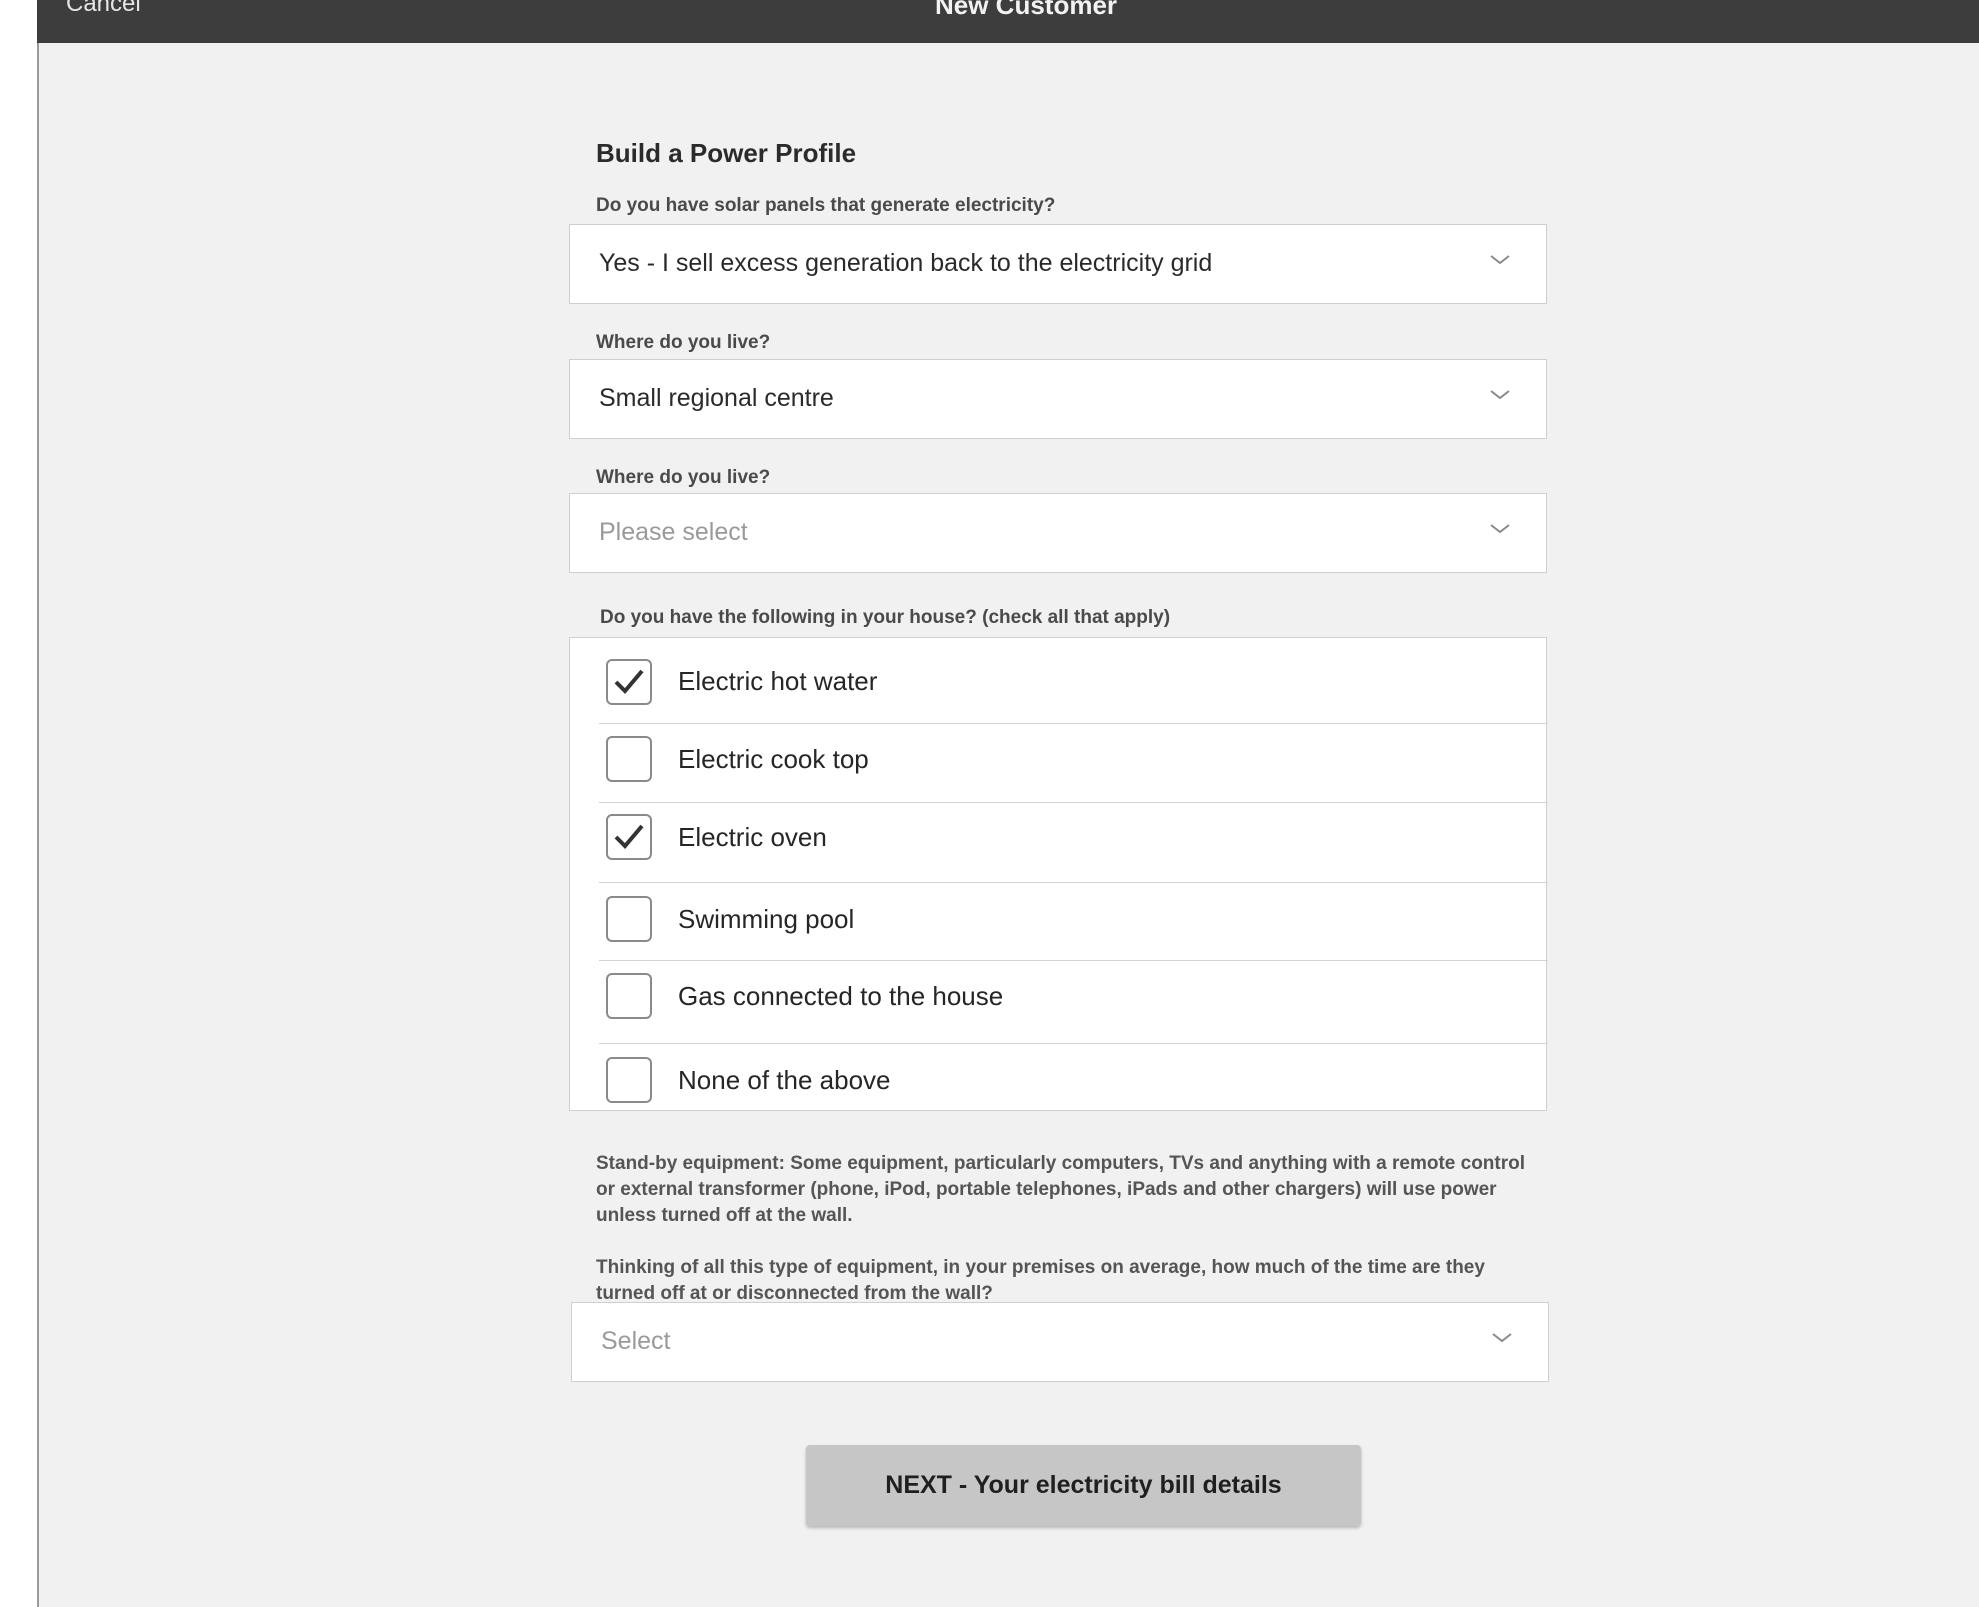  Describe the element at coordinates (773, 759) in the screenshot. I see `checkbox-label: Electric cook top` at that location.